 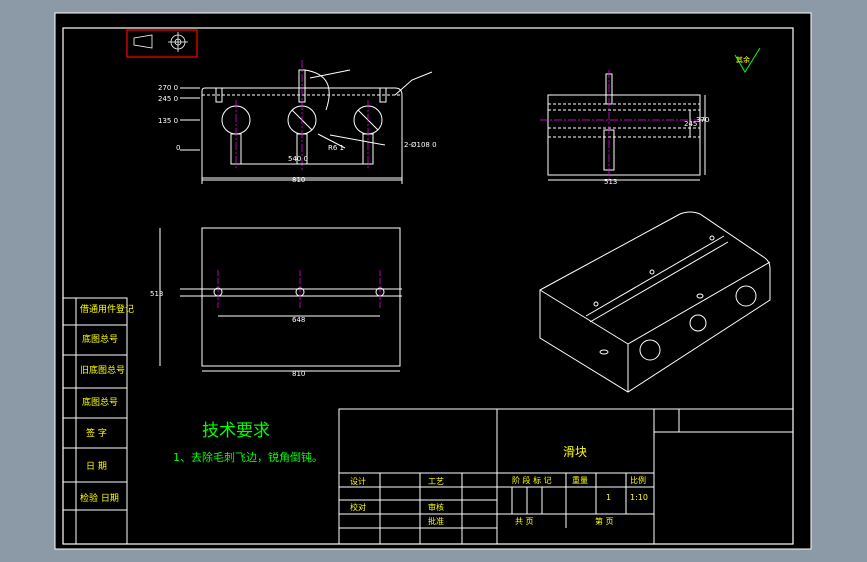 What do you see at coordinates (436, 481) in the screenshot?
I see `label-process: 工艺` at bounding box center [436, 481].